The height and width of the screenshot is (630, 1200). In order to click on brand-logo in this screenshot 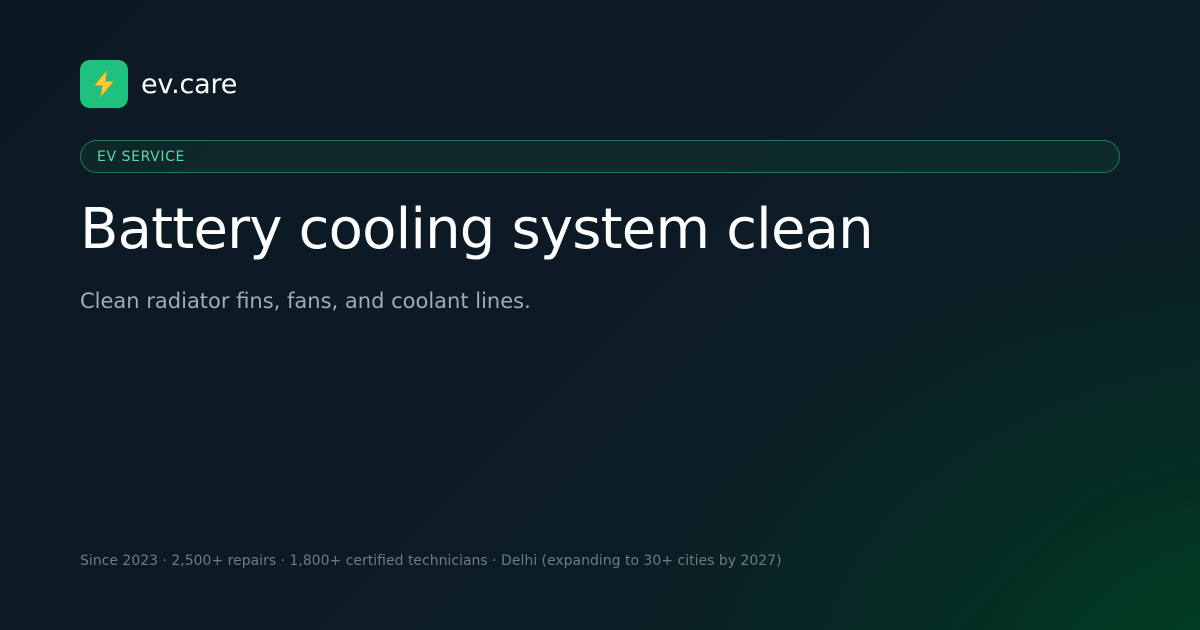, I will do `click(104, 84)`.